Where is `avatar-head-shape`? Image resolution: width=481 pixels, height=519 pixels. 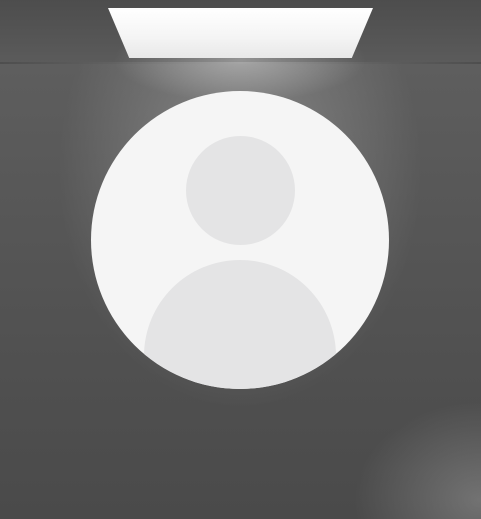 avatar-head-shape is located at coordinates (240, 190).